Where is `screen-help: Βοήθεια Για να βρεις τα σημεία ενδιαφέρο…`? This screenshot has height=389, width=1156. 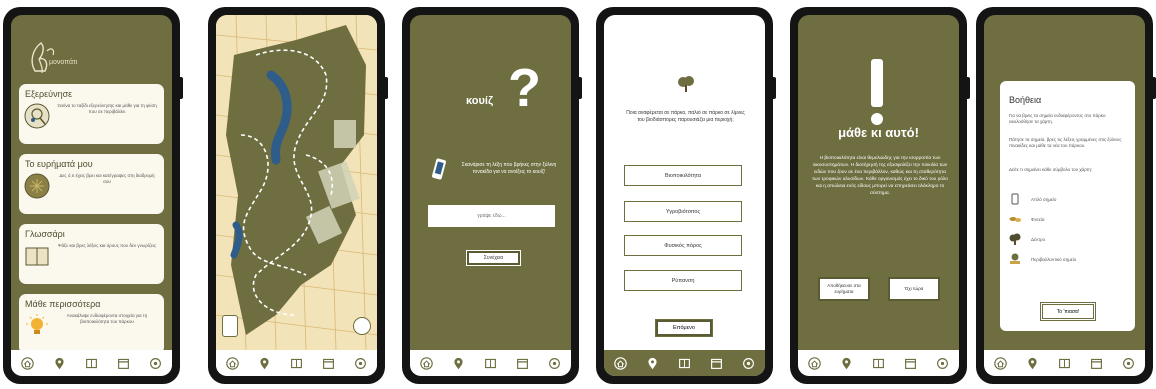 screen-help: Βοήθεια Για να βρεις τα σημεία ενδιαφέρο… is located at coordinates (1064, 195).